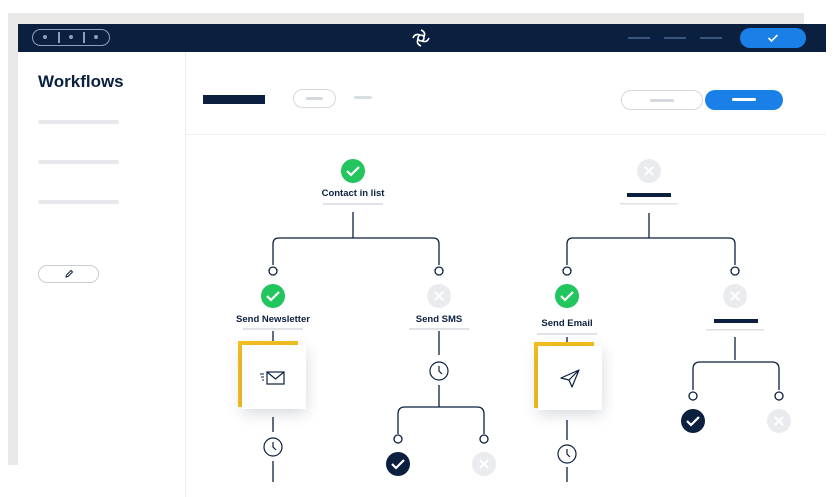  Describe the element at coordinates (273, 319) in the screenshot. I see `node-label-send-newsletter: Send Newsletter` at that location.